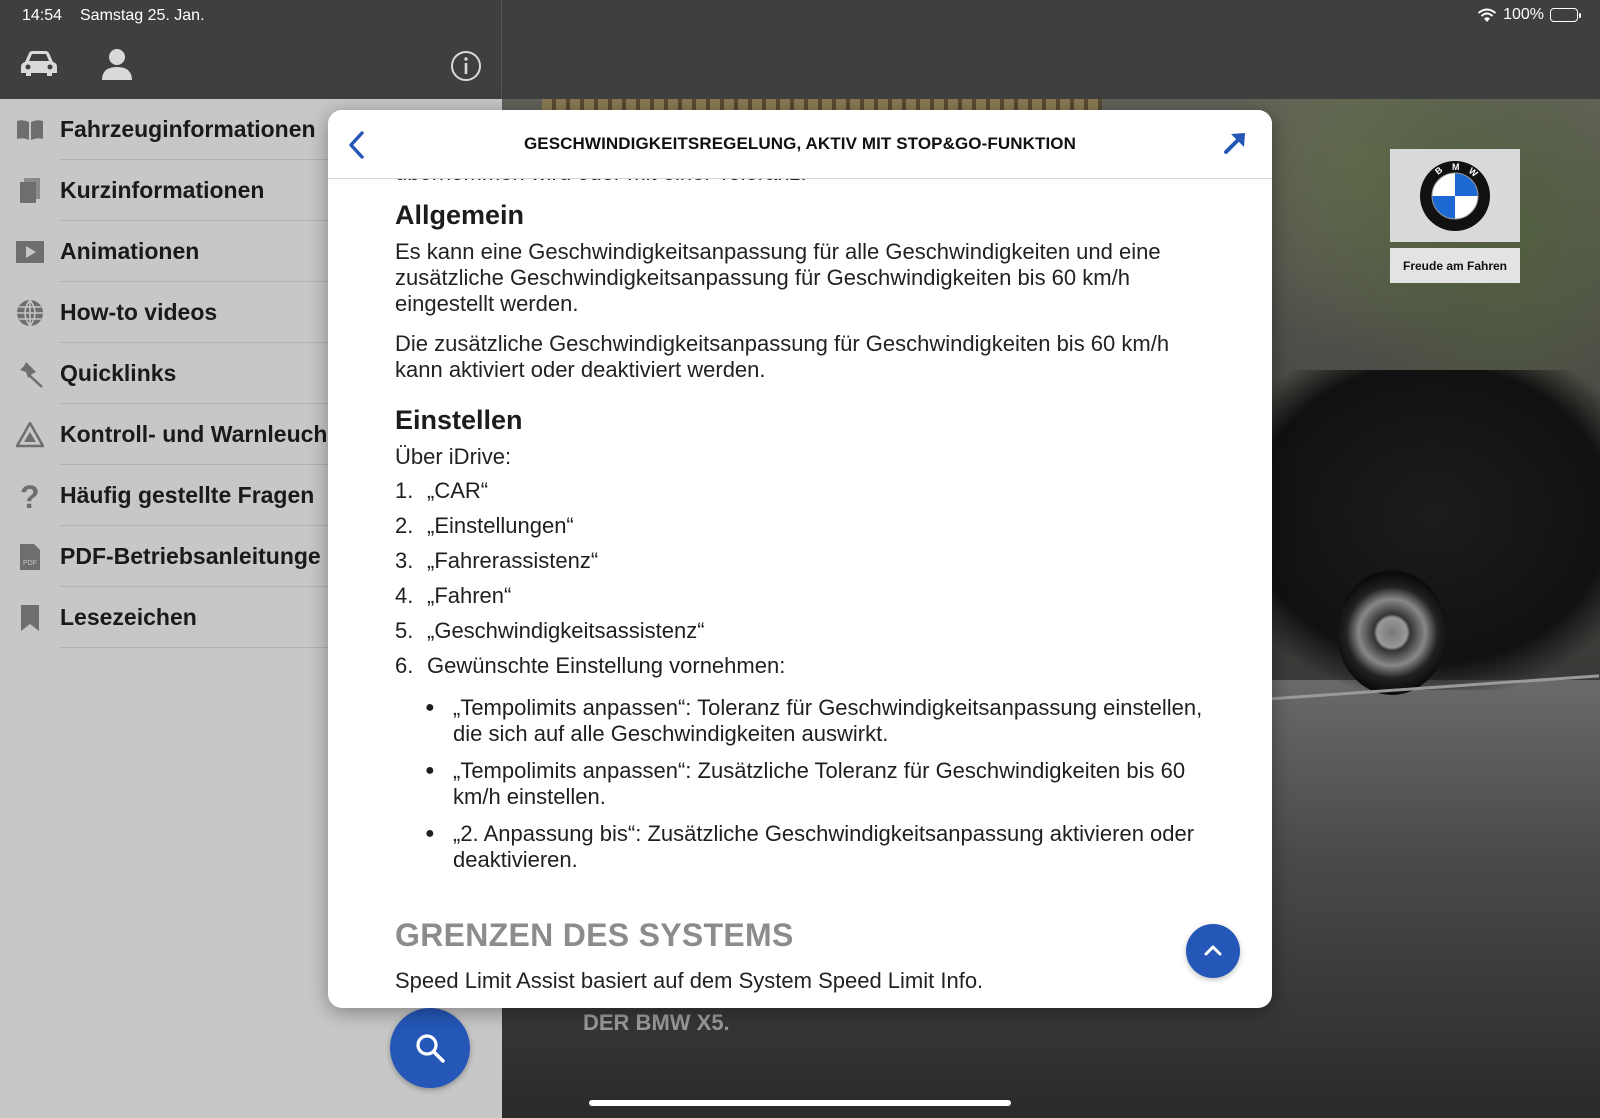 This screenshot has width=1600, height=1118. I want to click on step-text: „CAR“, so click(458, 490).